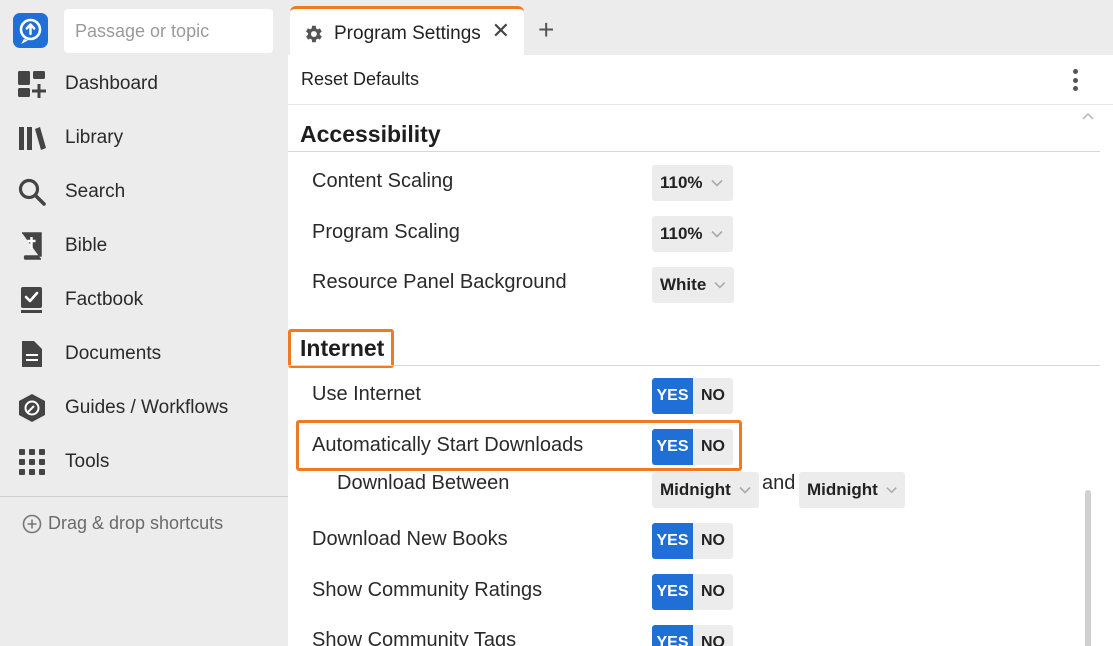 This screenshot has width=1113, height=646. What do you see at coordinates (439, 282) in the screenshot?
I see `resource-panel-background-label: Resource Panel Background` at bounding box center [439, 282].